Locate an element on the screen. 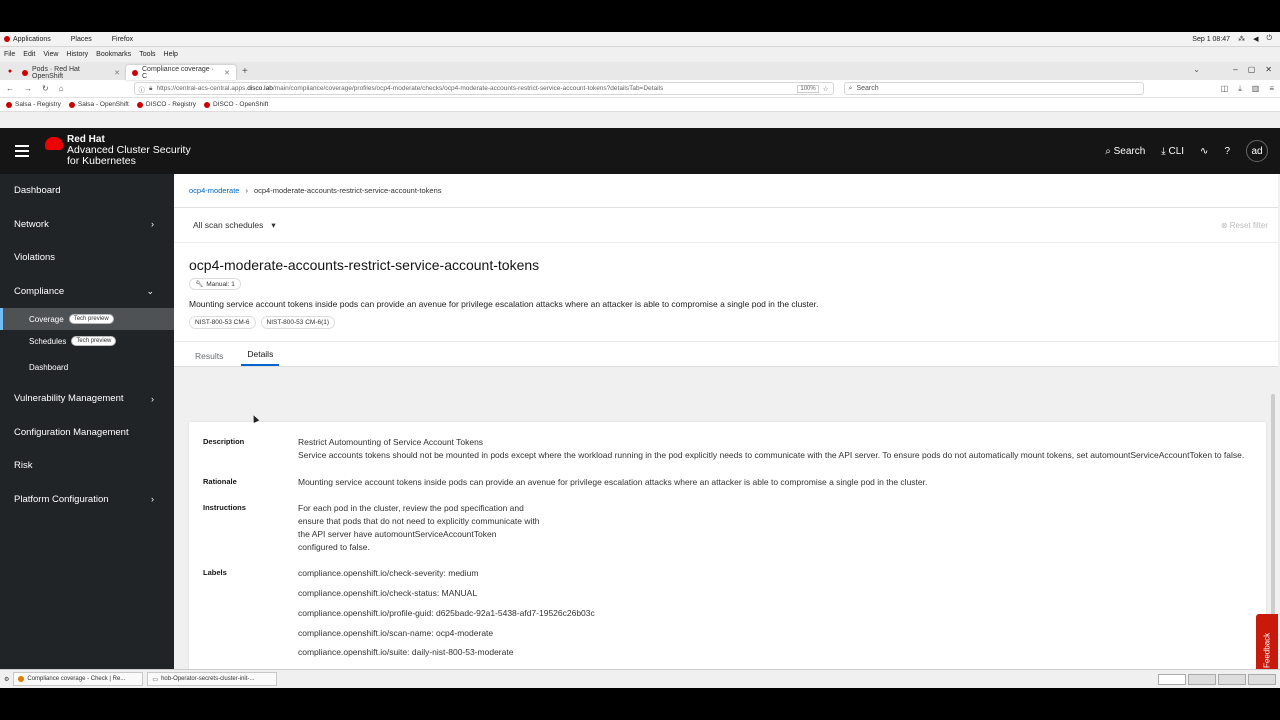 The image size is (1280, 720). cli-button: ⤓ CLI is located at coordinates (1172, 151).